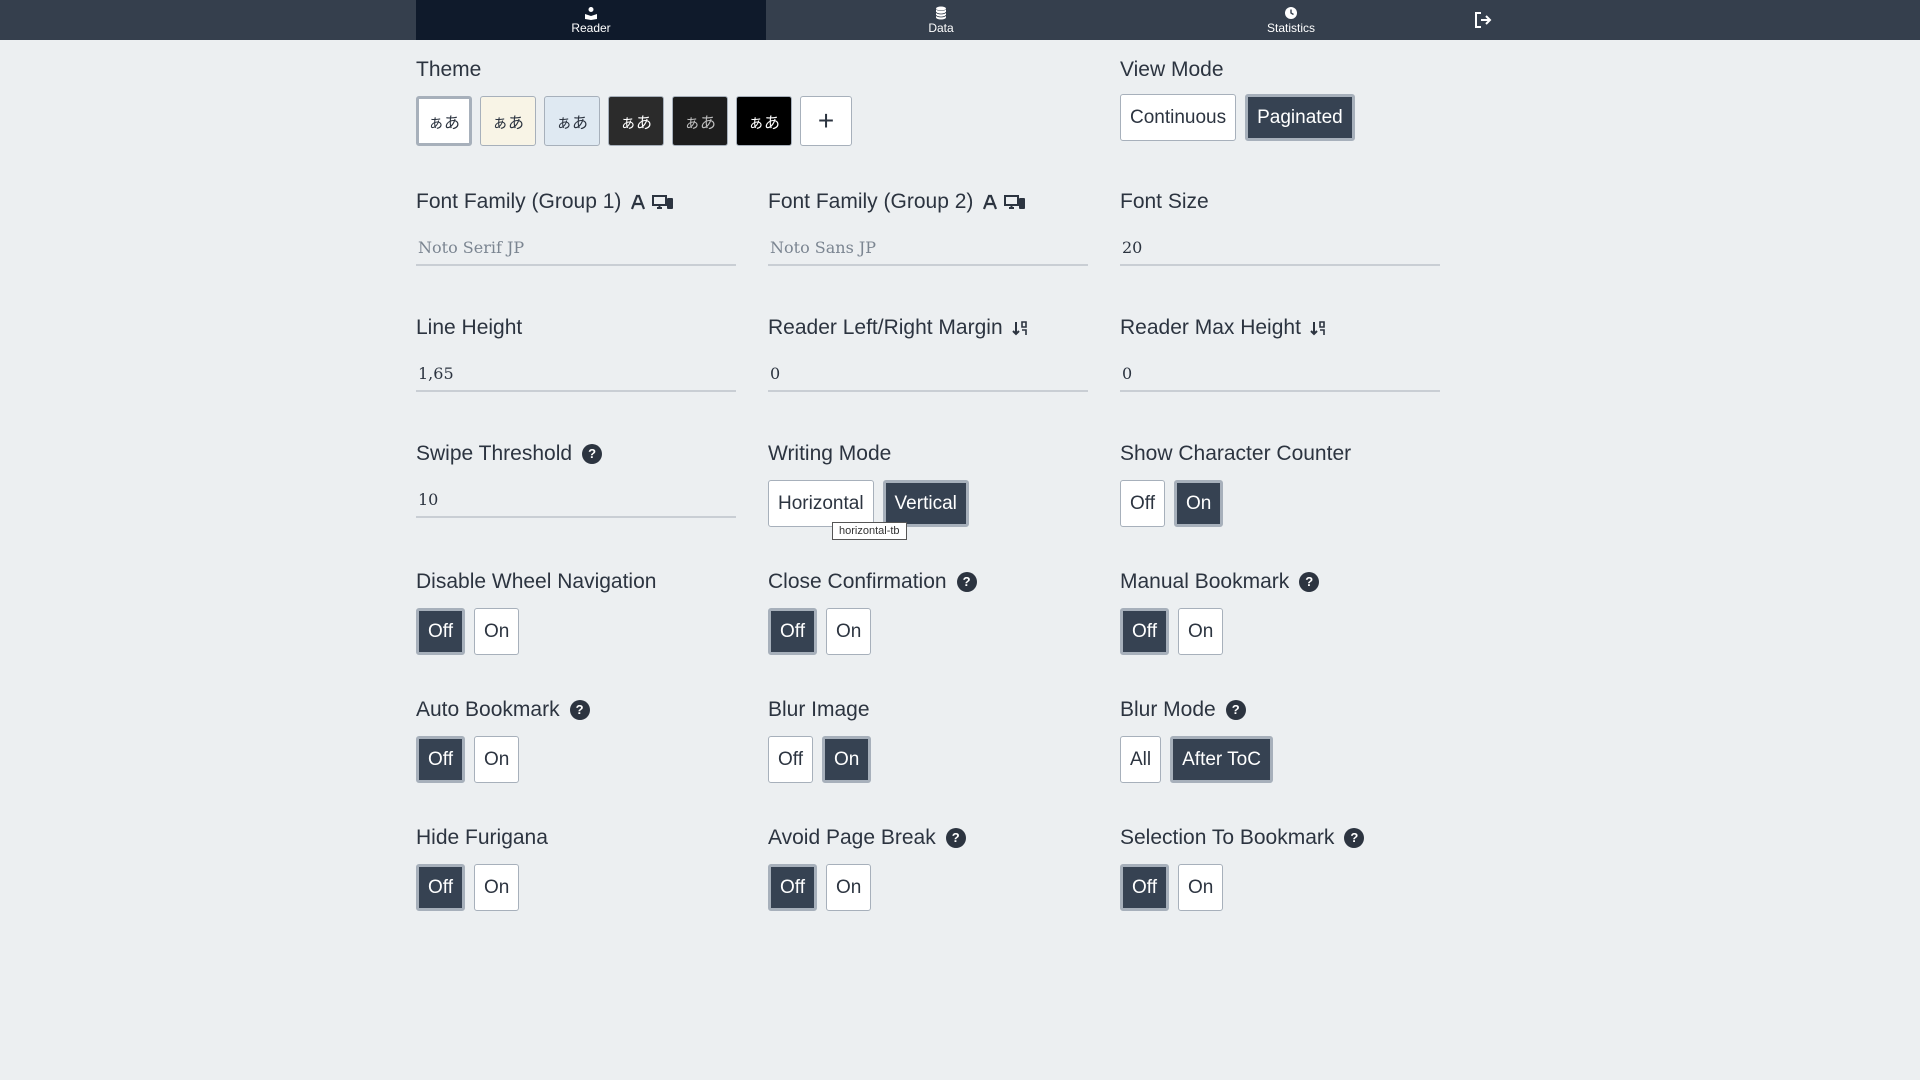  Describe the element at coordinates (1280, 353) in the screenshot. I see `max-height-setting: Reader Max Height` at that location.